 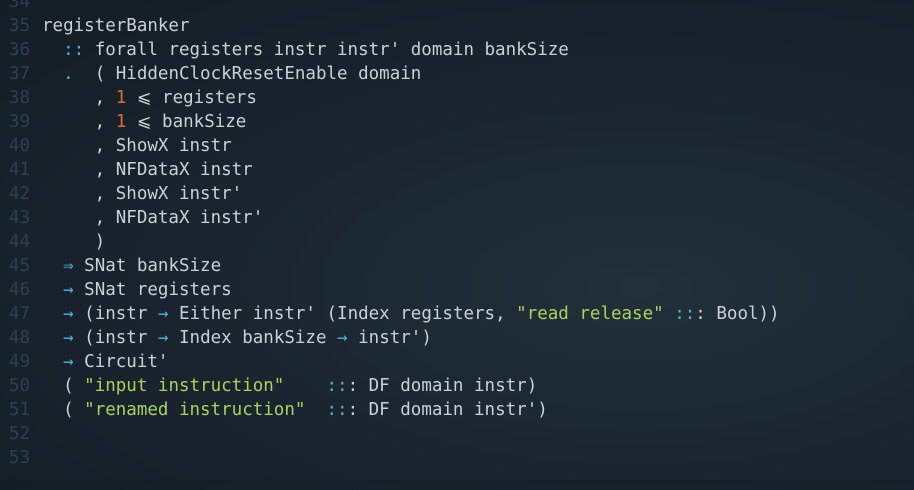 What do you see at coordinates (457, 7) in the screenshot?
I see `code-line: 34` at bounding box center [457, 7].